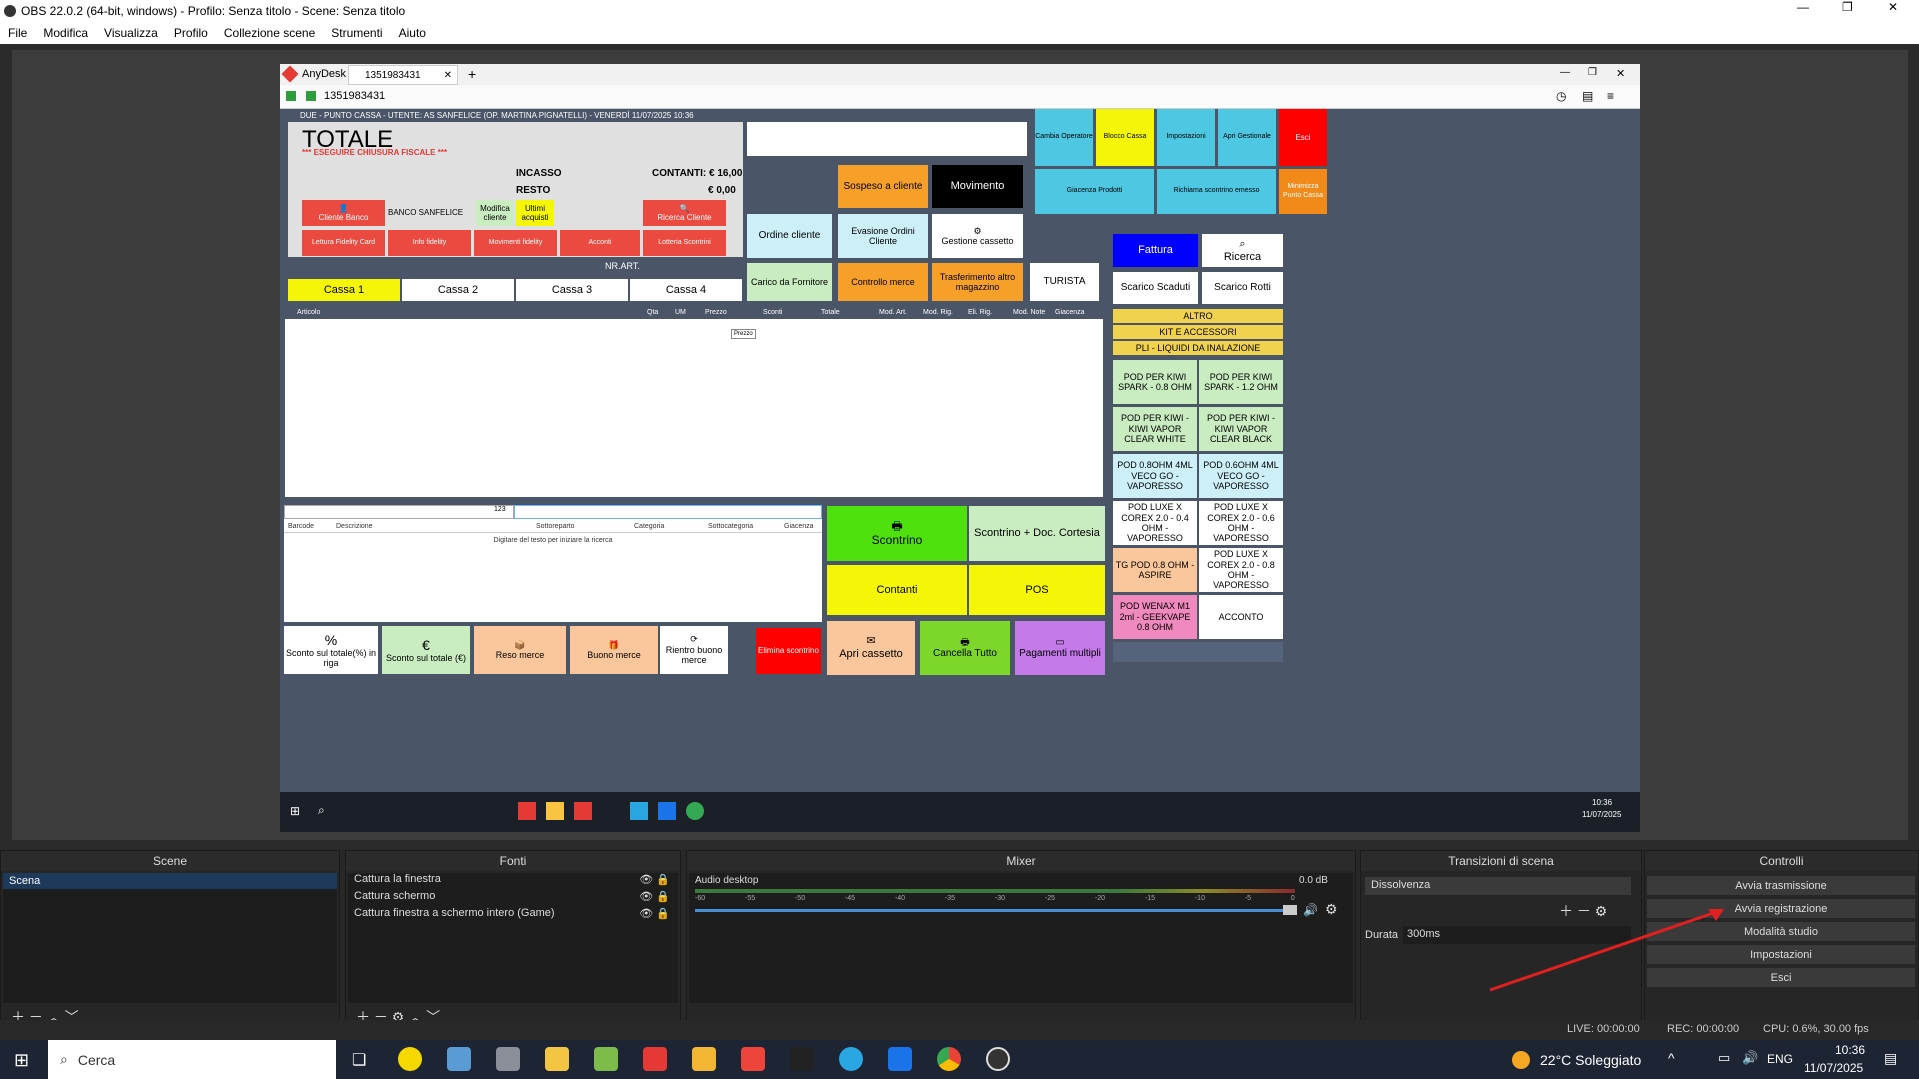  Describe the element at coordinates (1241, 382) in the screenshot. I see `product-tile: POD PER KIWI SPARK - 1.2 OHM` at that location.